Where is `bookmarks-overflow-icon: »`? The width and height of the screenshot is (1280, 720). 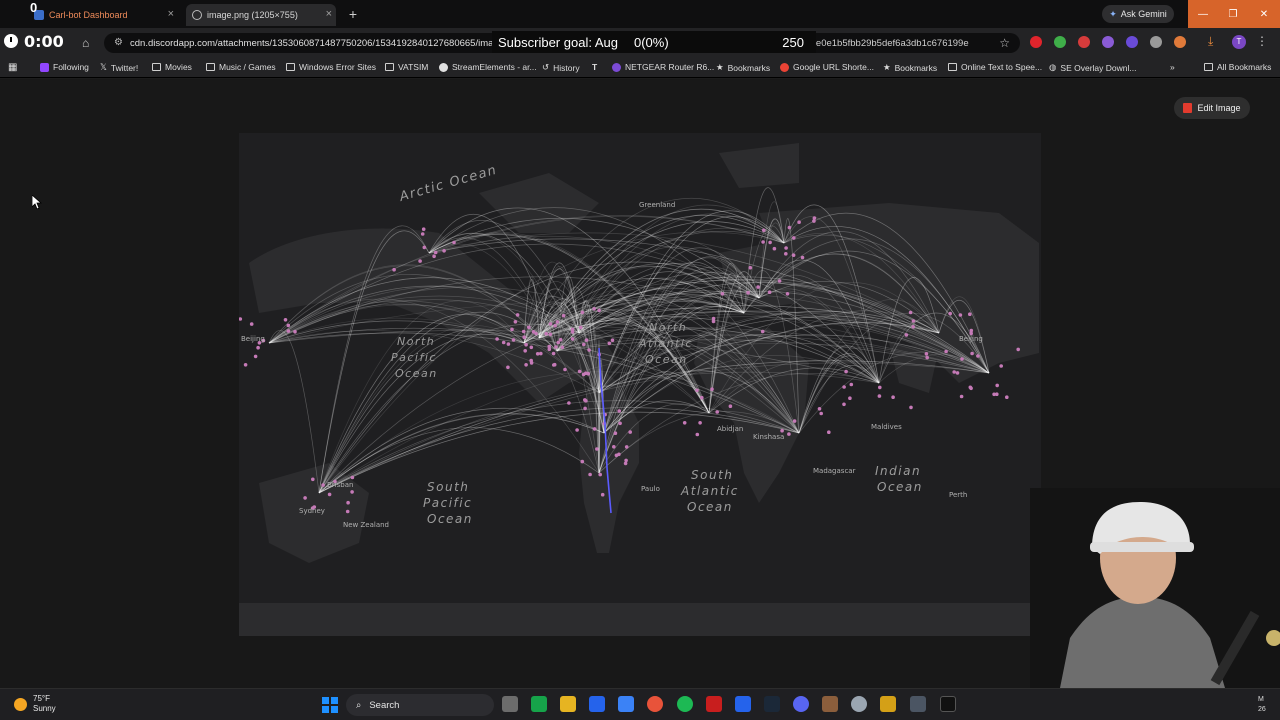
bookmarks-overflow-icon: » is located at coordinates (1172, 67).